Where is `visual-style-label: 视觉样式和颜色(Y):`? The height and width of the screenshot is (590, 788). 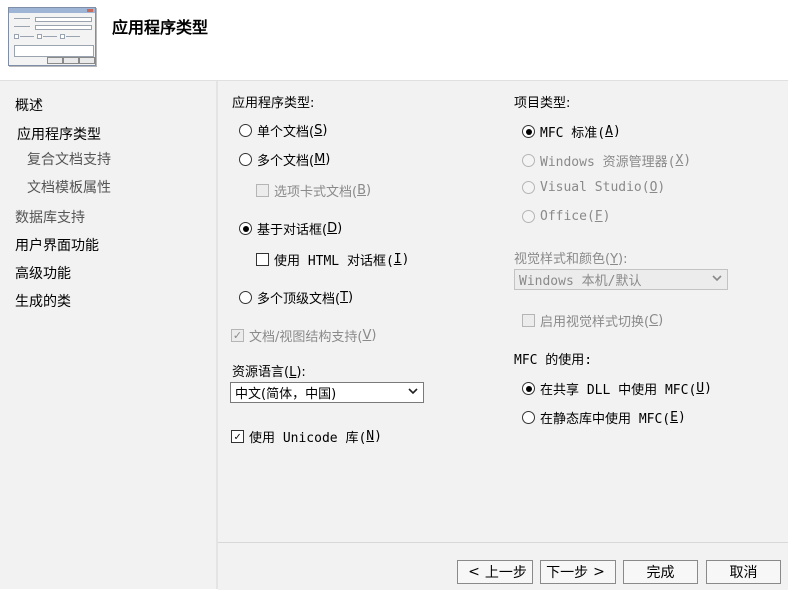 visual-style-label: 视觉样式和颜色(Y): is located at coordinates (571, 259).